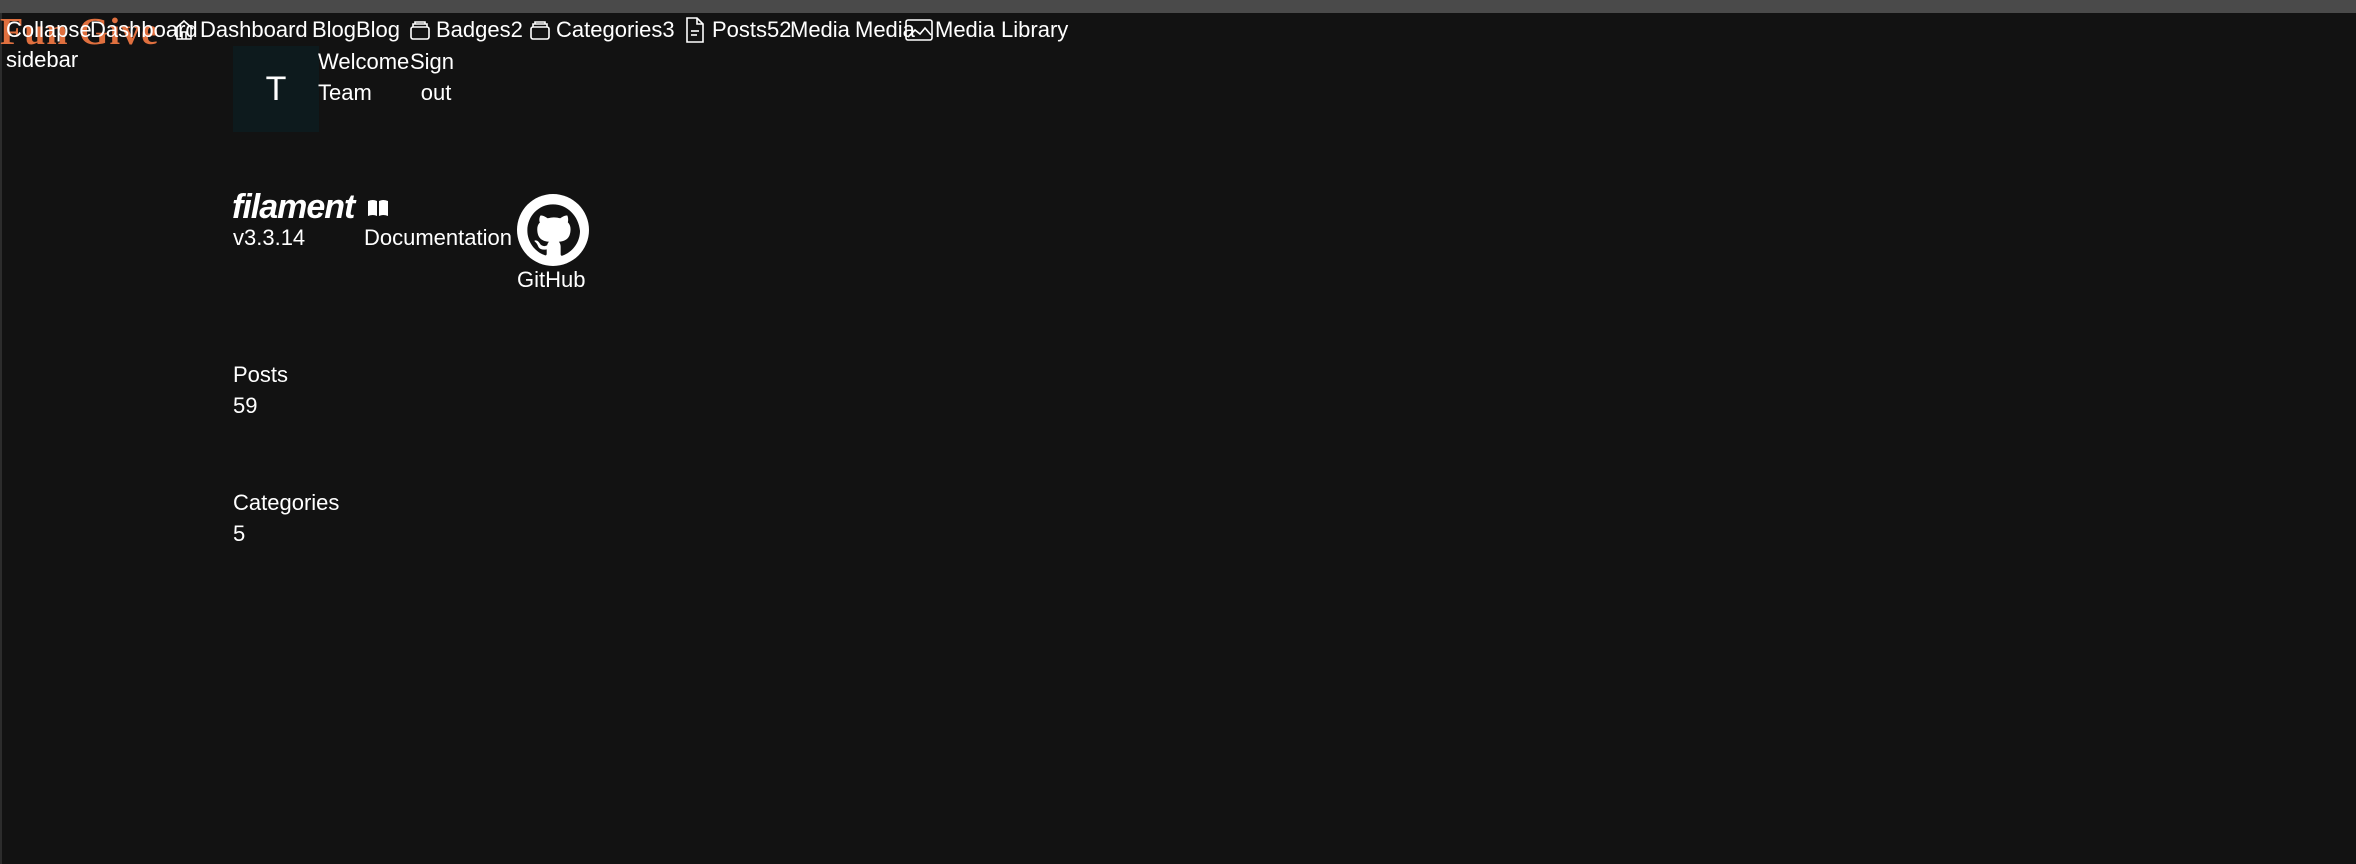 Image resolution: width=2356 pixels, height=864 pixels. Describe the element at coordinates (695, 32) in the screenshot. I see `document-icon` at that location.